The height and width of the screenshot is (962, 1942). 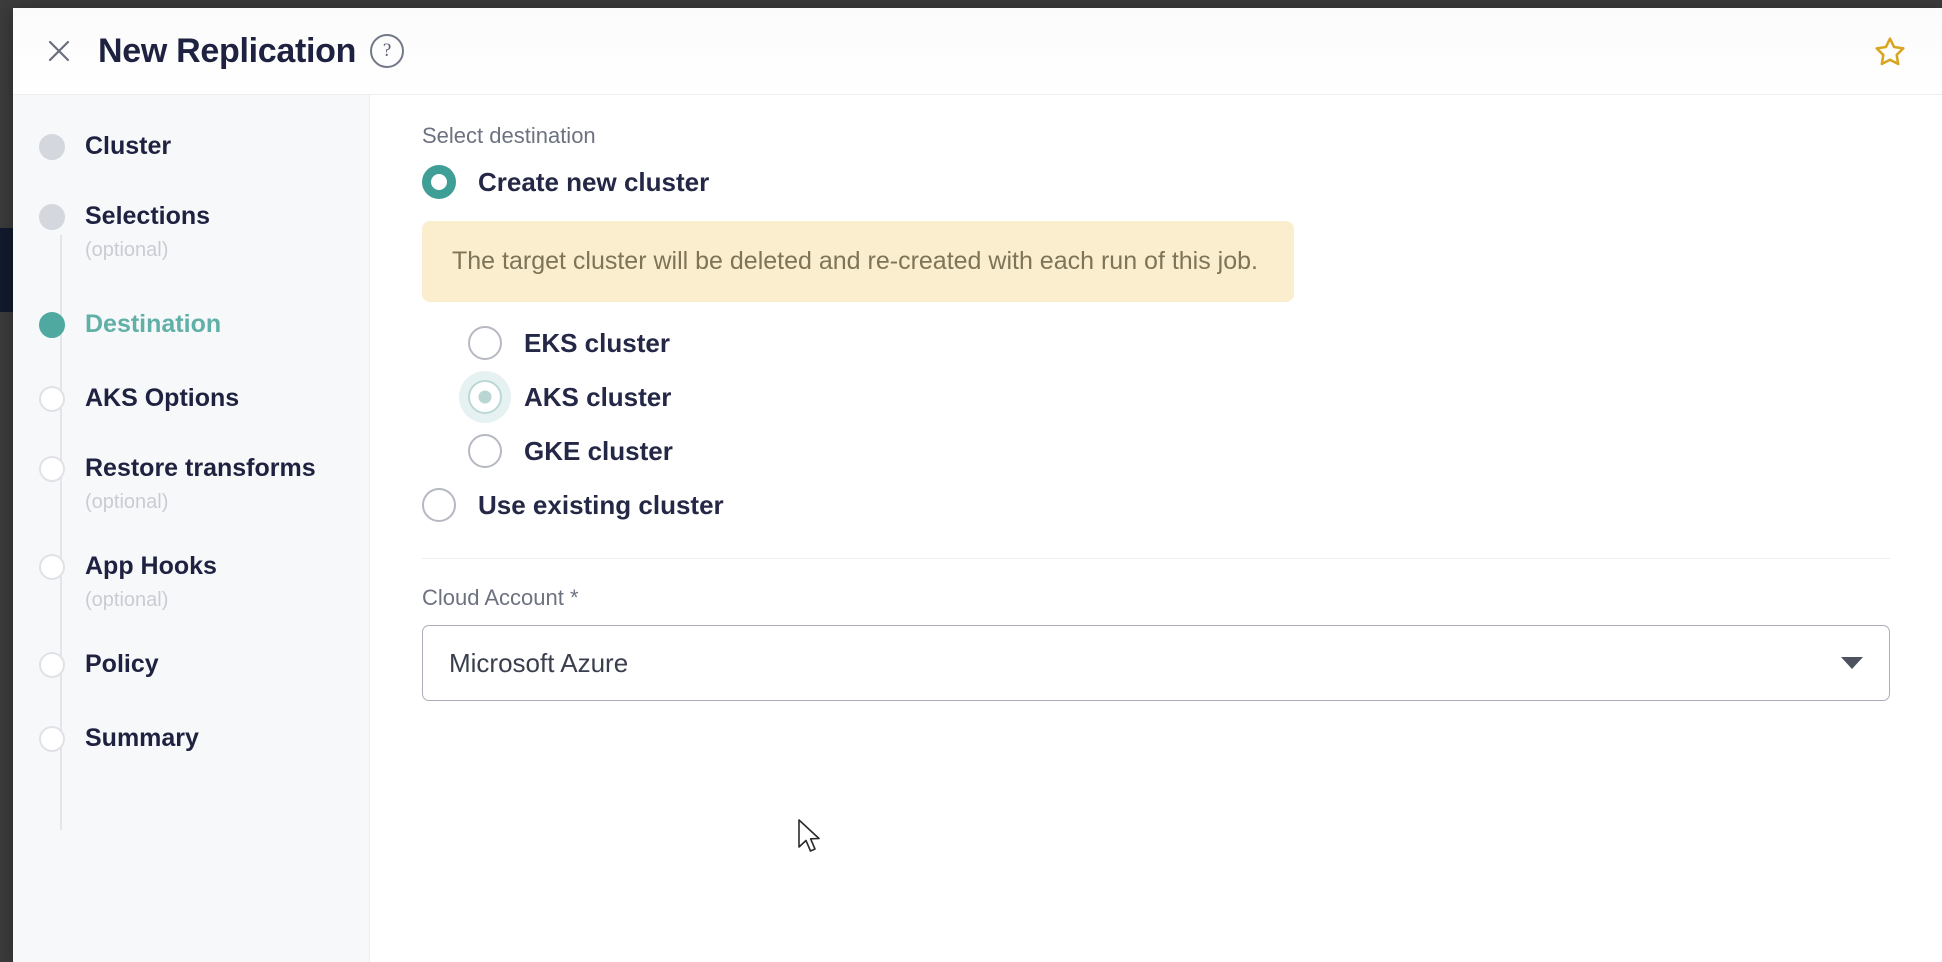 I want to click on radio-eks-cluster-label: EKS cluster, so click(x=597, y=342).